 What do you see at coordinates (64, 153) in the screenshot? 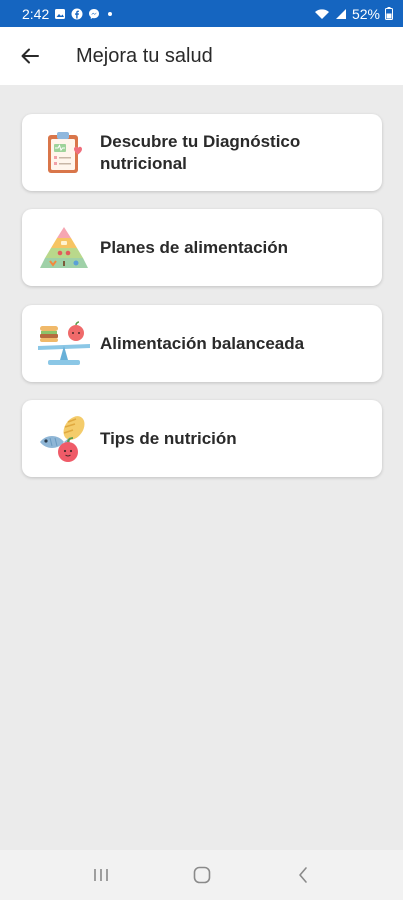
I see `clipboard-diagnosis-icon` at bounding box center [64, 153].